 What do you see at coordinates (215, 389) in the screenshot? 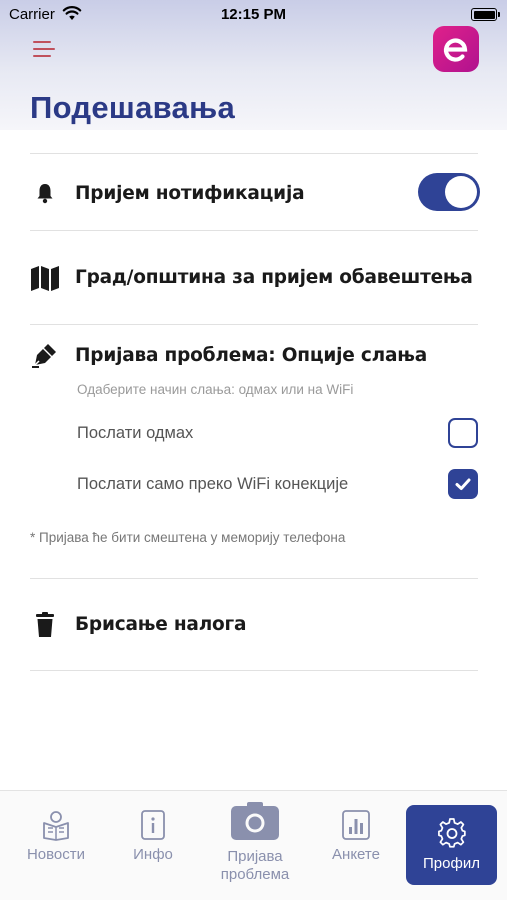
I see `report-options-subtitle: Одаберите начин слања: одмах или на WiFi` at bounding box center [215, 389].